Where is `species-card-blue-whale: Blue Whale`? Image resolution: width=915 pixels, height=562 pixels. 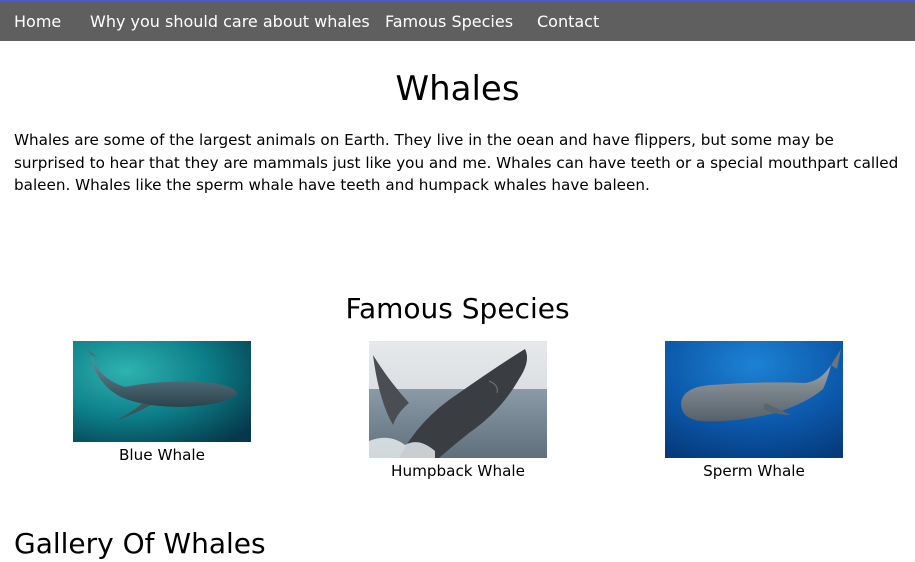 species-card-blue-whale: Blue Whale is located at coordinates (162, 403).